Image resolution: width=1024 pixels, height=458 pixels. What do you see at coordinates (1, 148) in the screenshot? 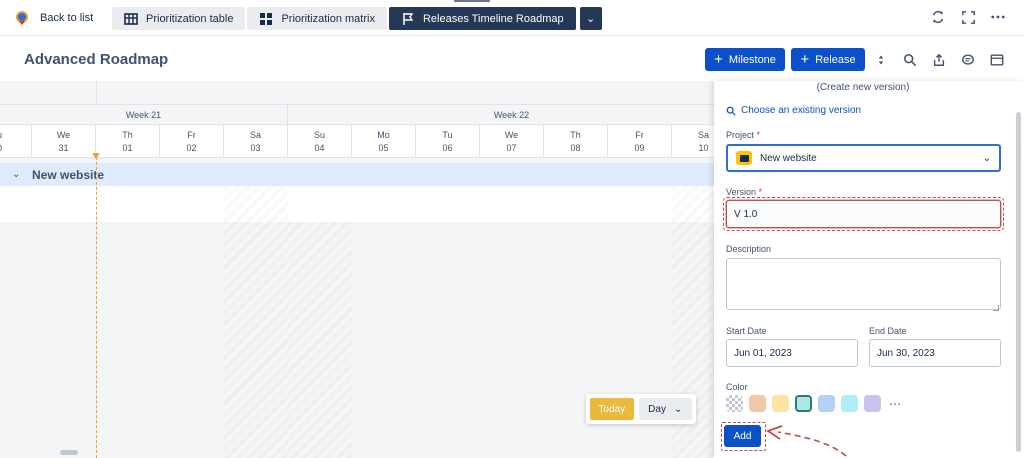
I see `day-date: 0` at bounding box center [1, 148].